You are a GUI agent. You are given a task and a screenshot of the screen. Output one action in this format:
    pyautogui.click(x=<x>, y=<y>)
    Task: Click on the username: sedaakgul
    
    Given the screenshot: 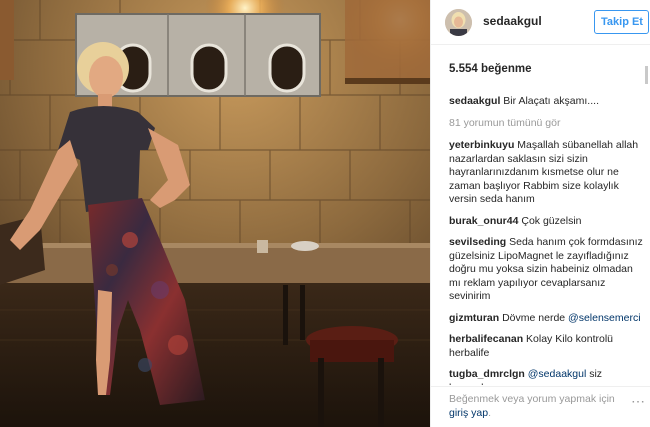 What is the action you would take?
    pyautogui.click(x=512, y=21)
    